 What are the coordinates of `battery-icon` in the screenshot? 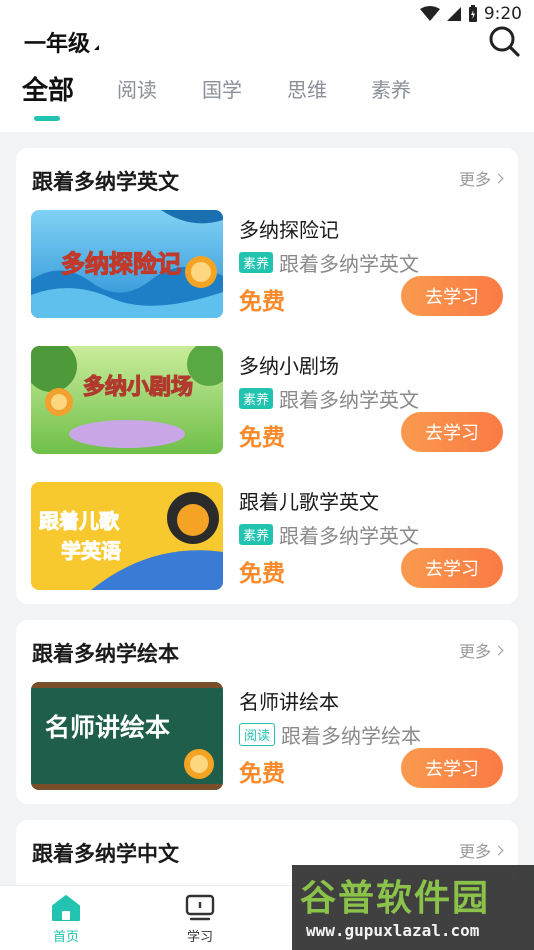 It's located at (472, 13).